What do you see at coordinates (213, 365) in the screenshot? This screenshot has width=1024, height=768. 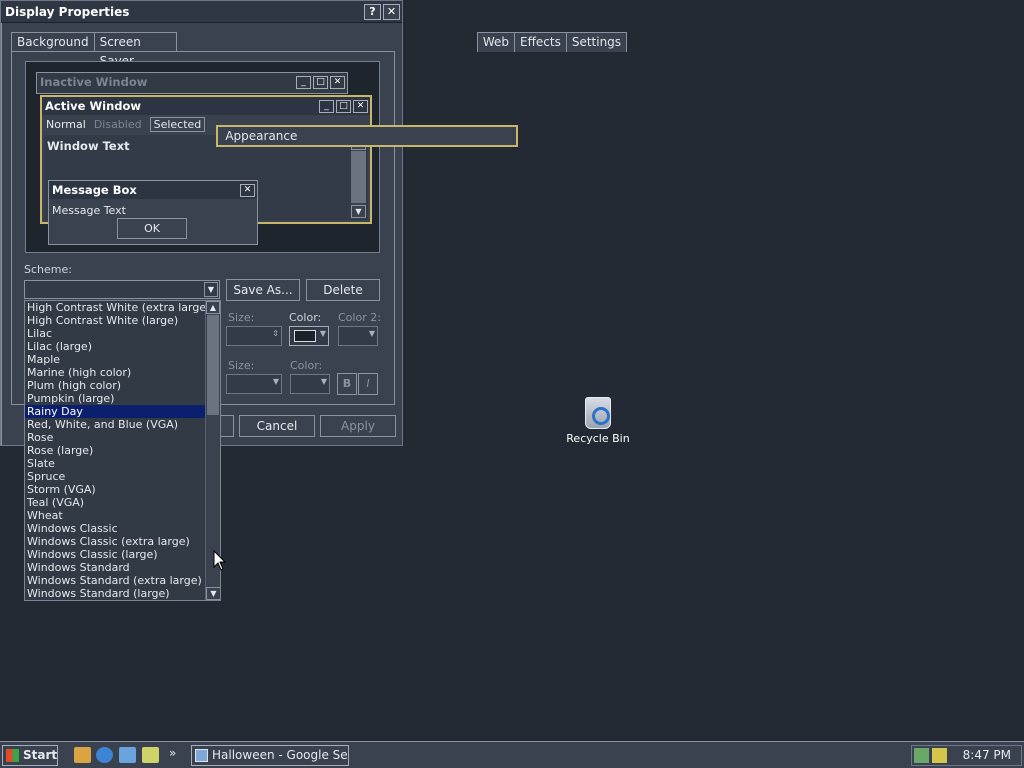 I see `scroll-thumb` at bounding box center [213, 365].